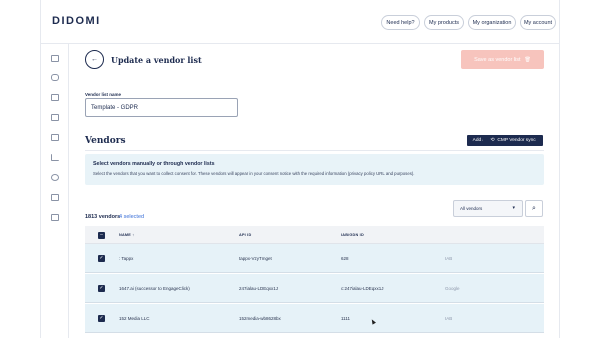 Image resolution: width=600 pixels, height=338 pixels. I want to click on clock-icon, so click(55, 177).